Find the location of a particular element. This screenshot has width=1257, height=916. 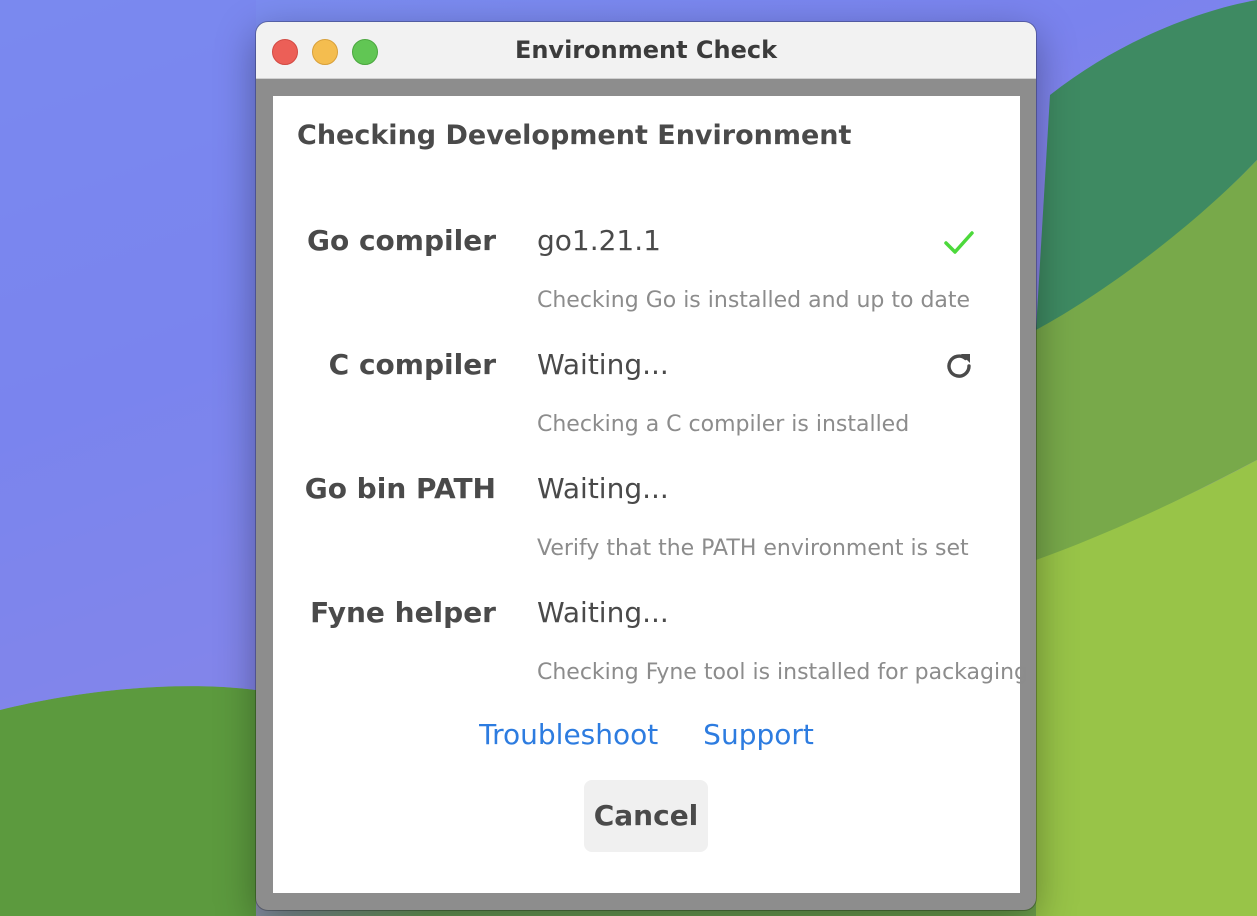

troubleshoot-link: Troubleshoot is located at coordinates (568, 734).